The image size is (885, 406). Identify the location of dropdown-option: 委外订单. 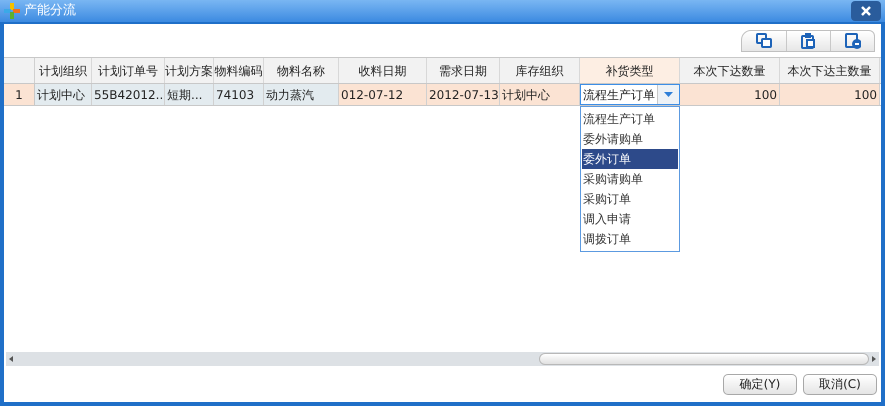
(630, 159).